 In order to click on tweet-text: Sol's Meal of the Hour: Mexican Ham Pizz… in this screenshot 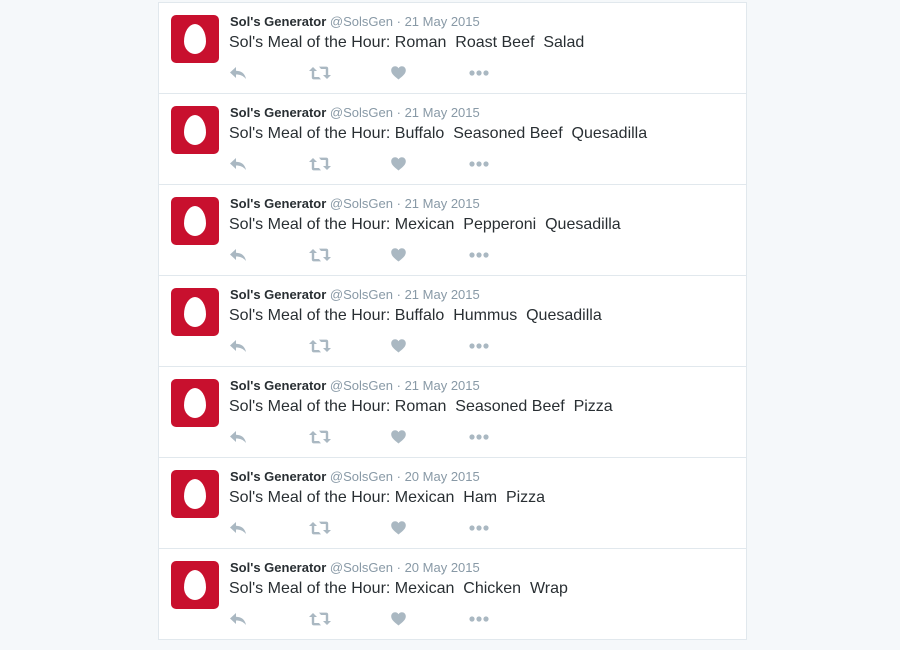, I will do `click(387, 497)`.